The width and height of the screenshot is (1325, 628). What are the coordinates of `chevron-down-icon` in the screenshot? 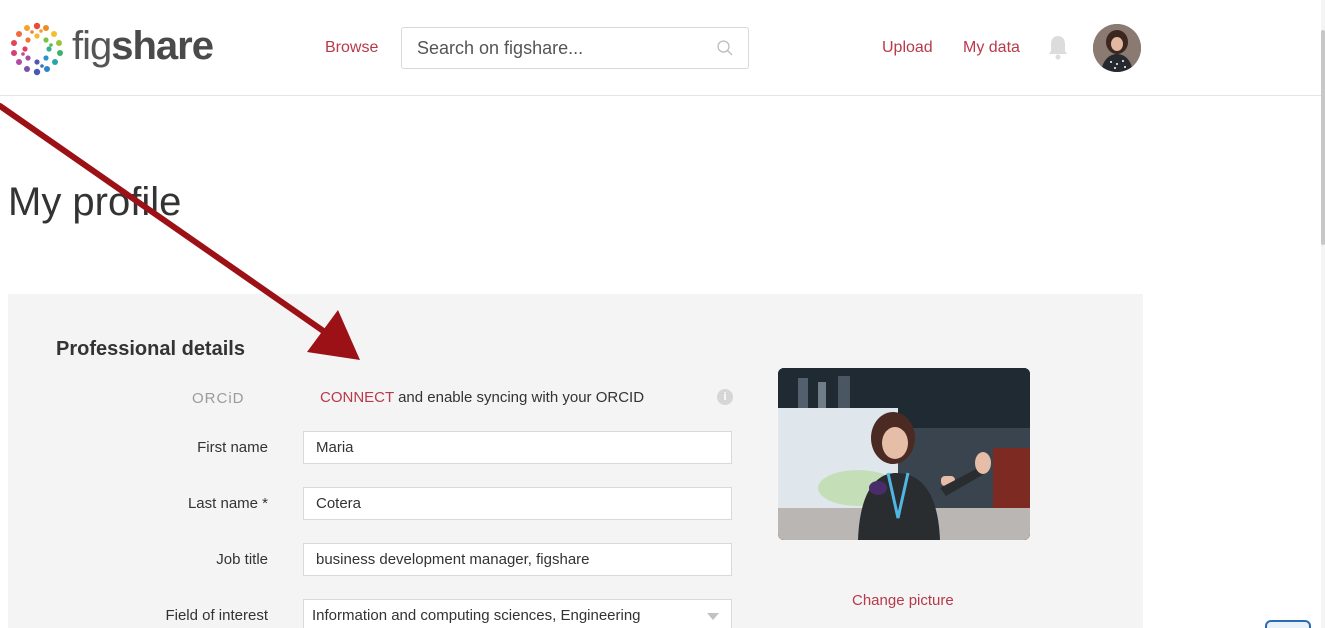 It's located at (713, 616).